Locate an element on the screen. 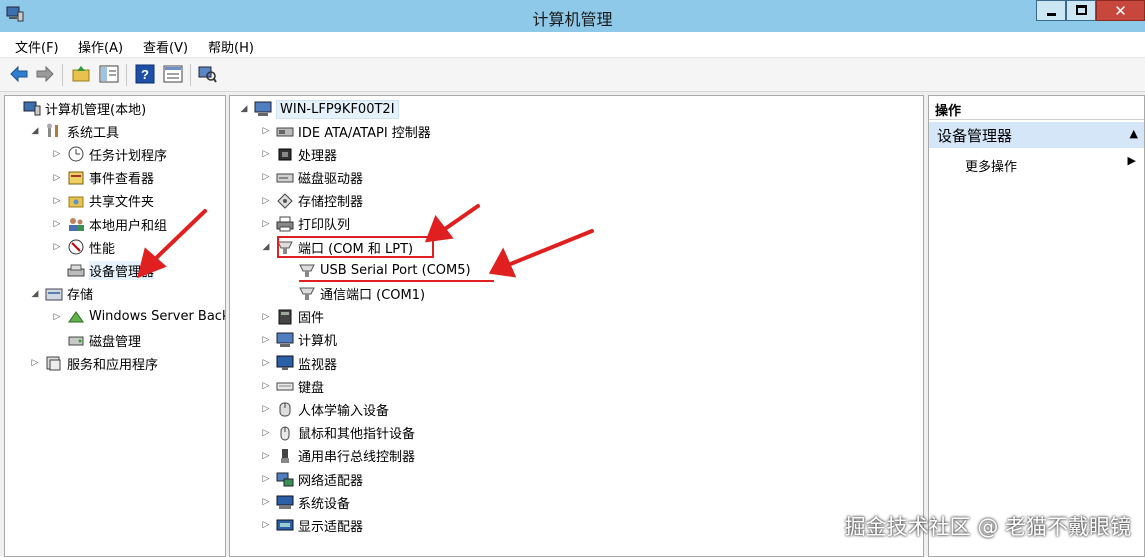  device-category: ▷ 显示适配器 is located at coordinates (311, 525).